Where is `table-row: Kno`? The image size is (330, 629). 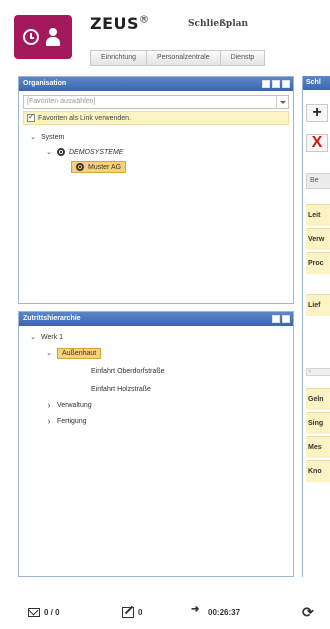 table-row: Kno is located at coordinates (318, 471).